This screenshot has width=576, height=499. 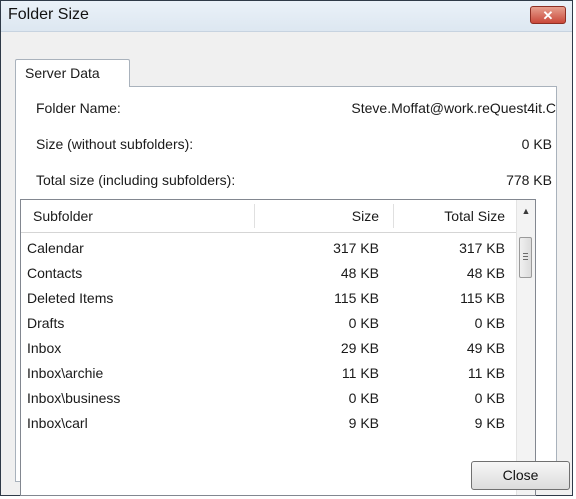 I want to click on size-label: Size (without subfolders):, so click(x=115, y=144).